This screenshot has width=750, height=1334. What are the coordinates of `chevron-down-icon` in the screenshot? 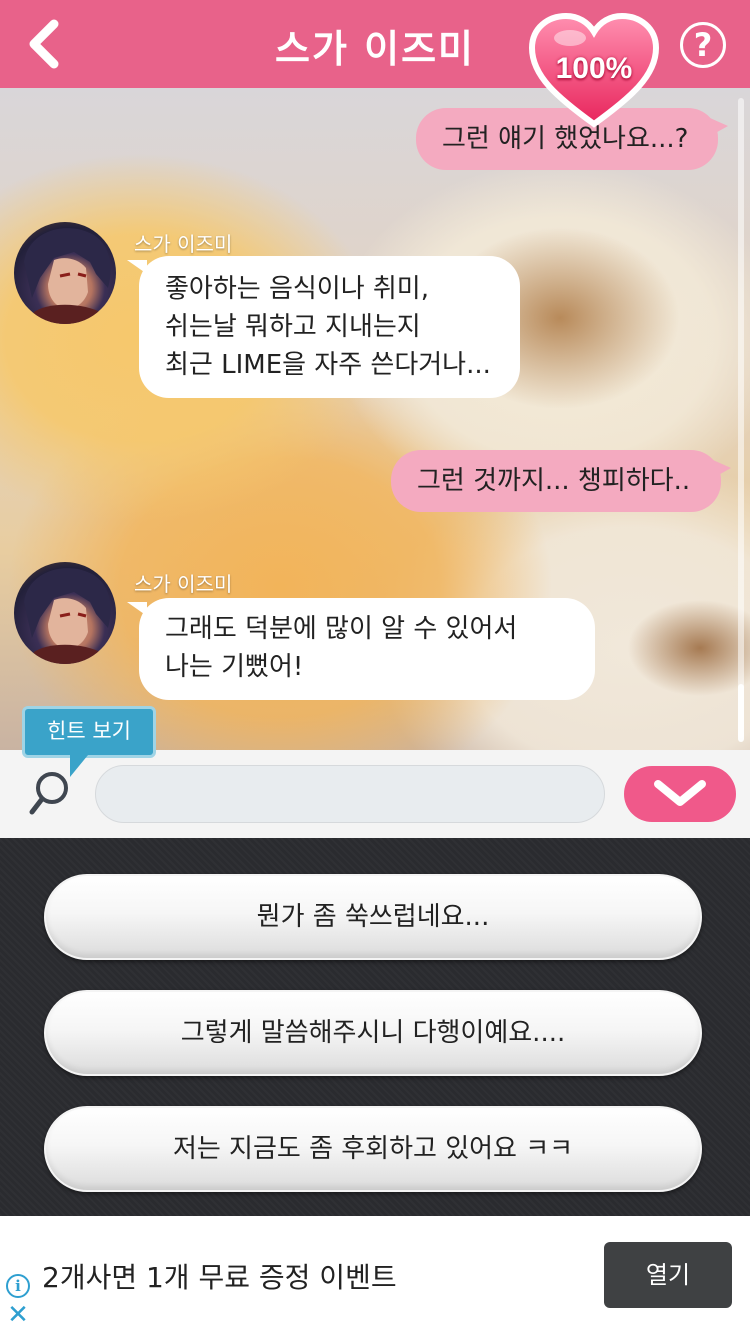 It's located at (680, 793).